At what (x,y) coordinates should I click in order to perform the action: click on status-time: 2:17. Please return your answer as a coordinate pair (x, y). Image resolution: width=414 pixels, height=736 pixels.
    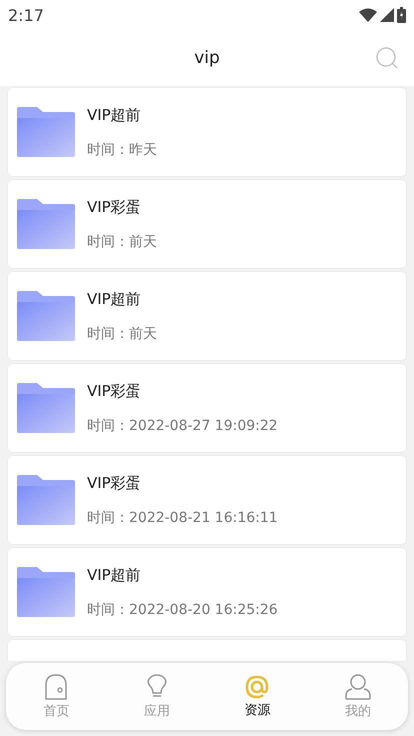
    Looking at the image, I should click on (26, 15).